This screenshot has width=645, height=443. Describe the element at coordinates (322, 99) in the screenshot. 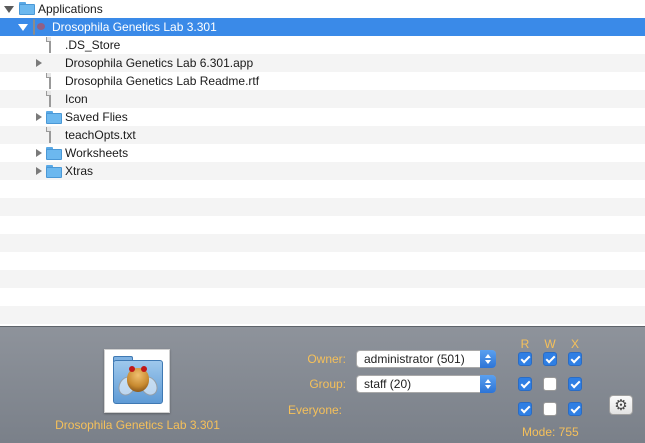

I see `tree-row-file: Icon` at that location.